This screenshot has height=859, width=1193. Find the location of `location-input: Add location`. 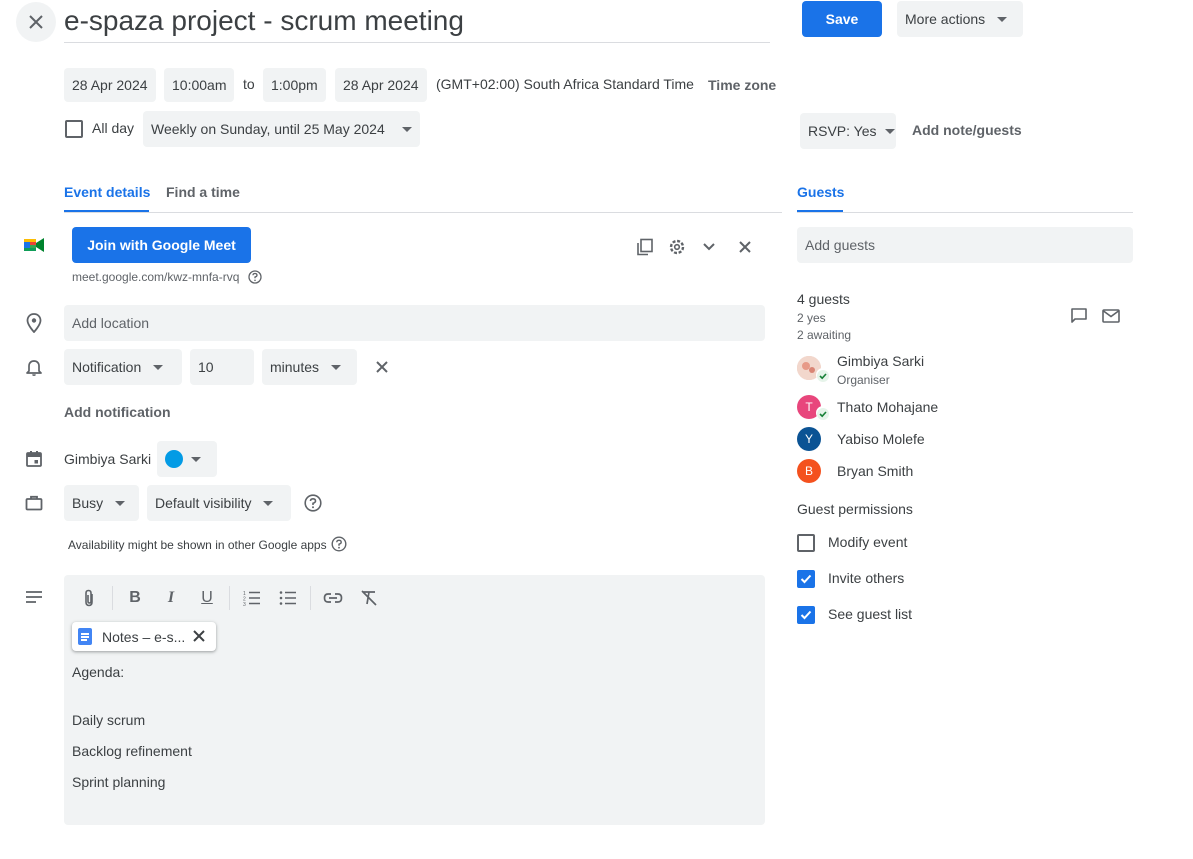

location-input: Add location is located at coordinates (414, 323).